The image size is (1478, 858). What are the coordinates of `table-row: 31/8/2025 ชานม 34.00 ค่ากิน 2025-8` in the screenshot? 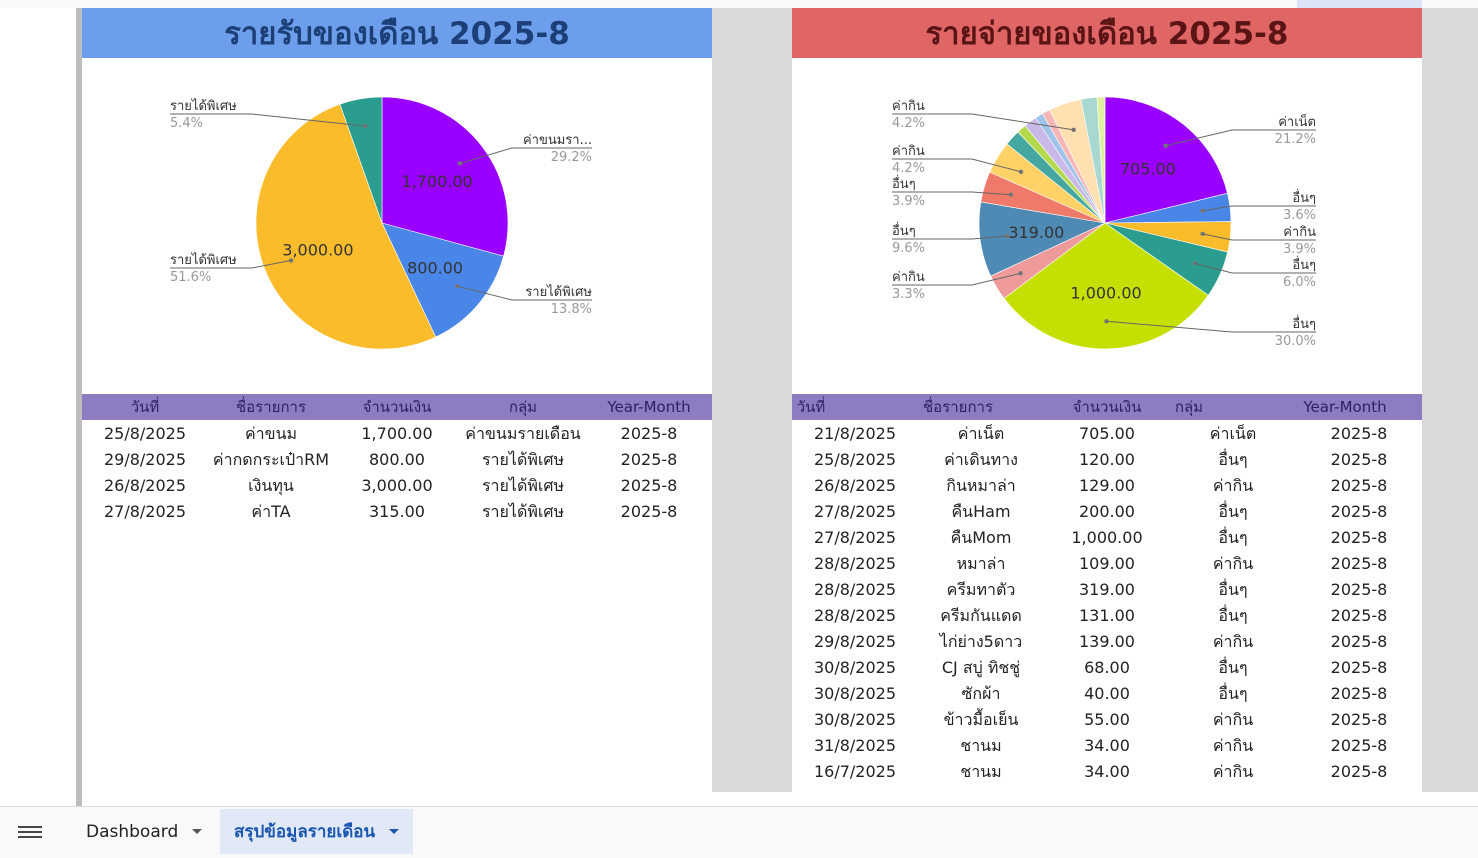 It's located at (1107, 746).